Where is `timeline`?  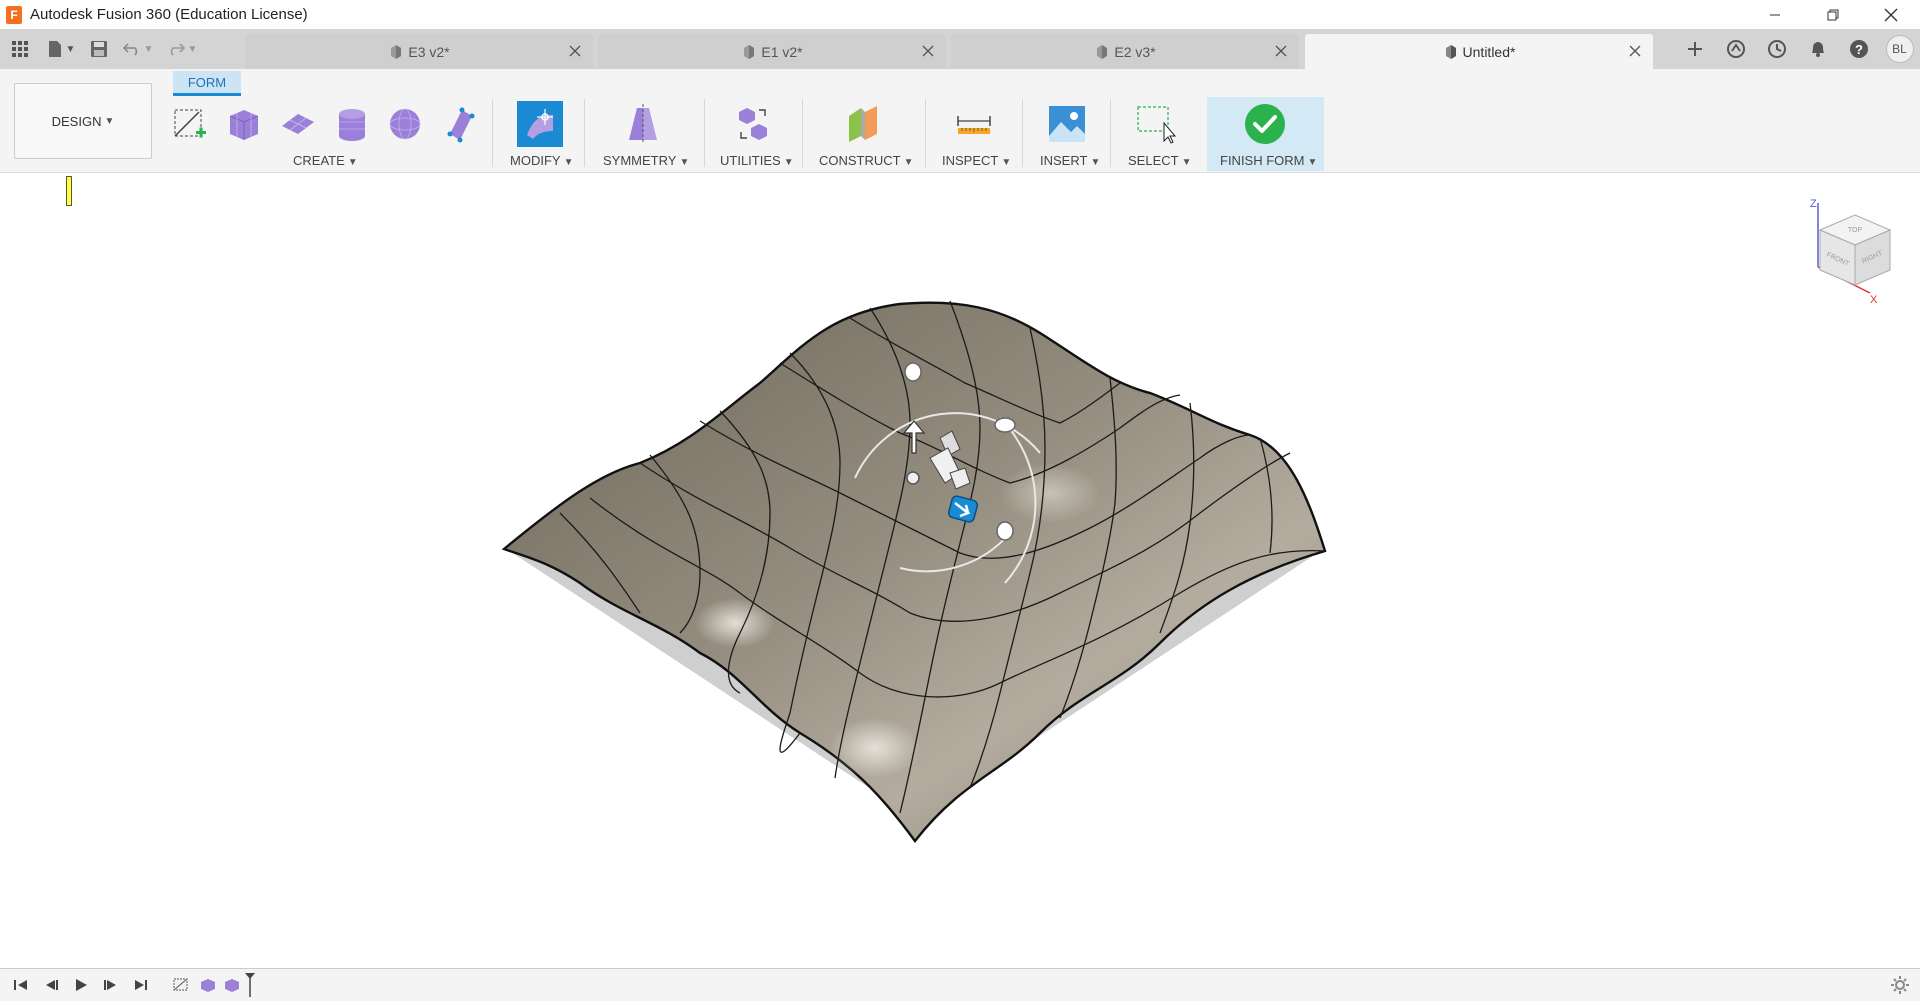 timeline is located at coordinates (960, 984).